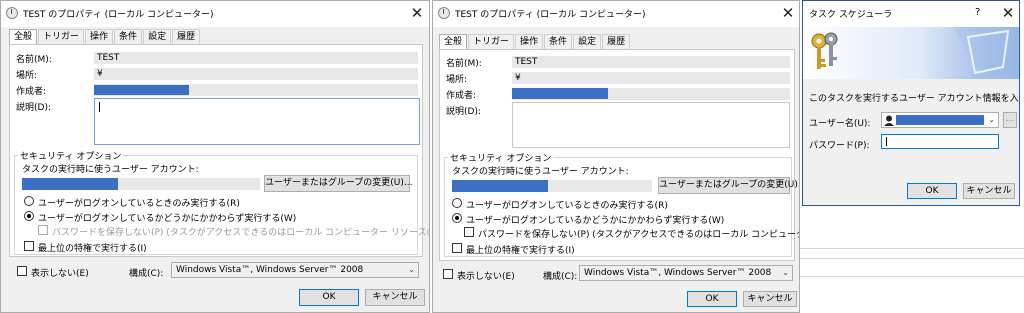  I want to click on credentials-prompt: このタスクを実行するユーザー アカウント情報を入力してください。, so click(914, 99).